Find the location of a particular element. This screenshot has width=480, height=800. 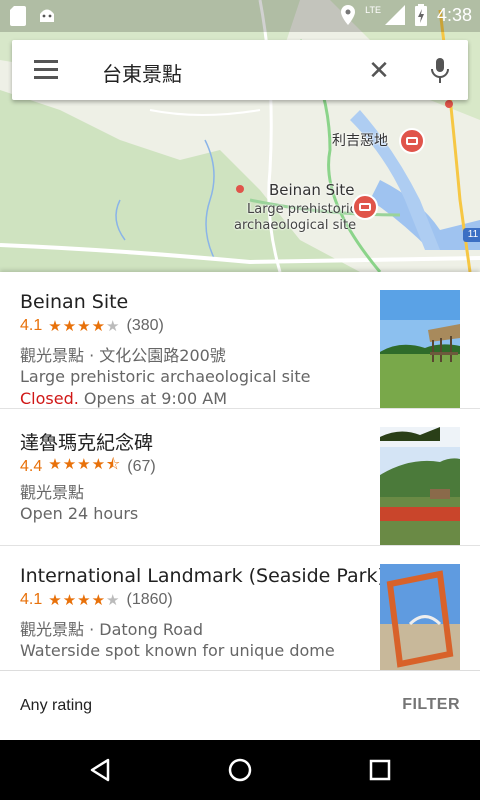

map-label-beinan-desc2: archaeological site is located at coordinates (295, 225).